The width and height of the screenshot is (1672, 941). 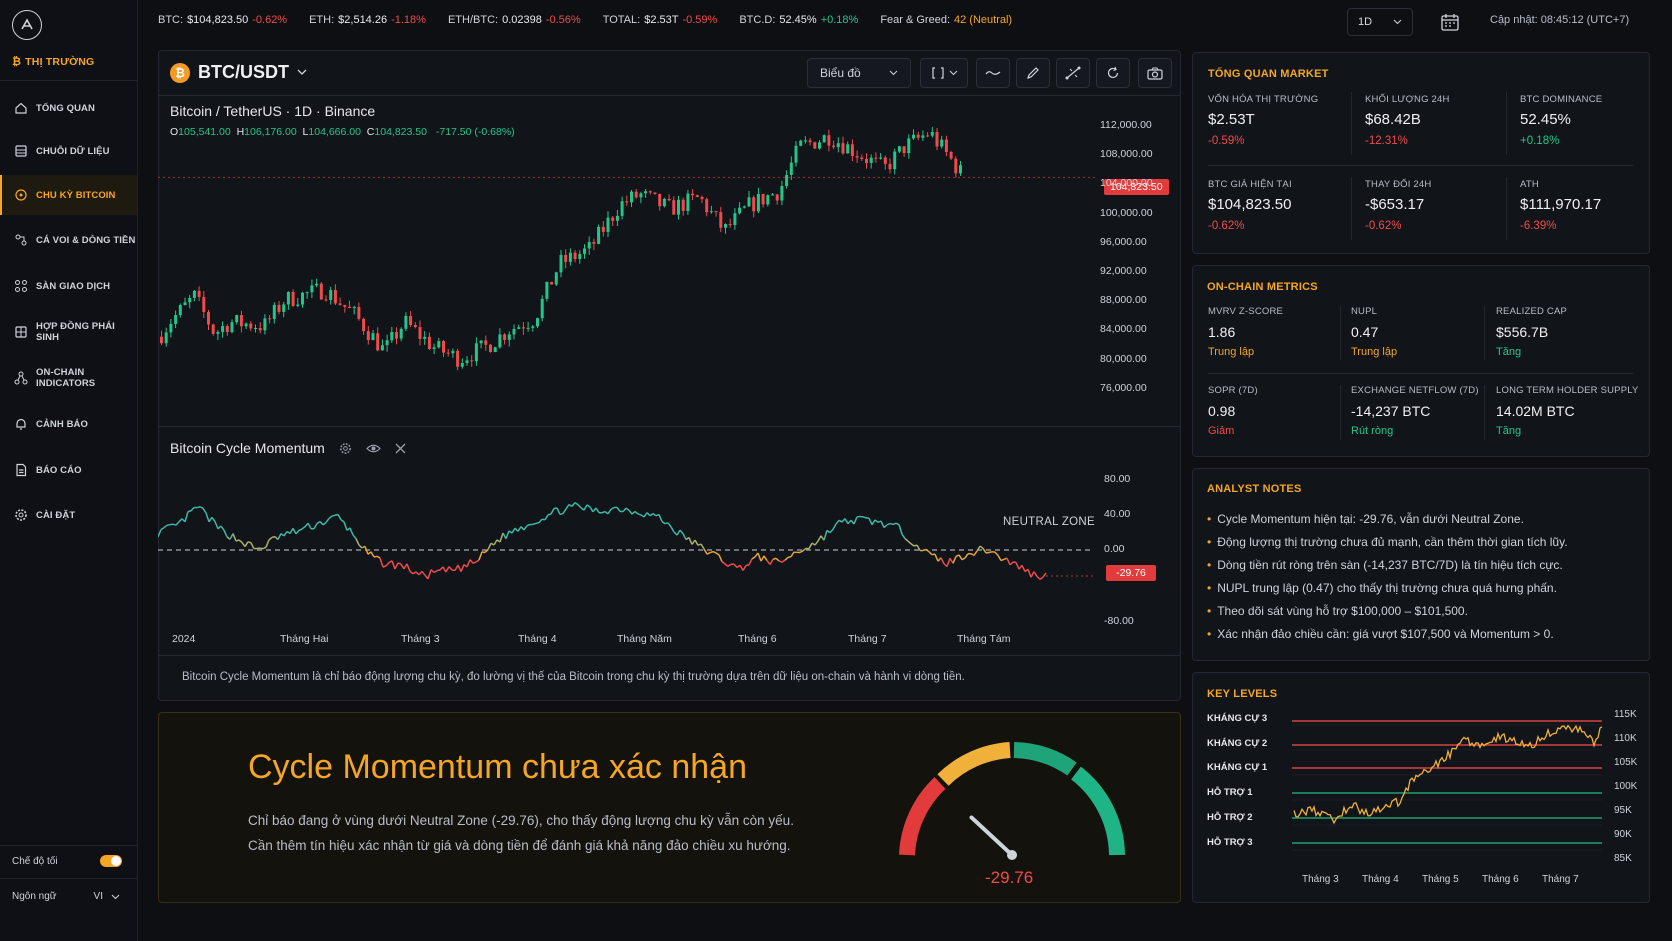 What do you see at coordinates (68, 80) in the screenshot?
I see `sidebar-divider` at bounding box center [68, 80].